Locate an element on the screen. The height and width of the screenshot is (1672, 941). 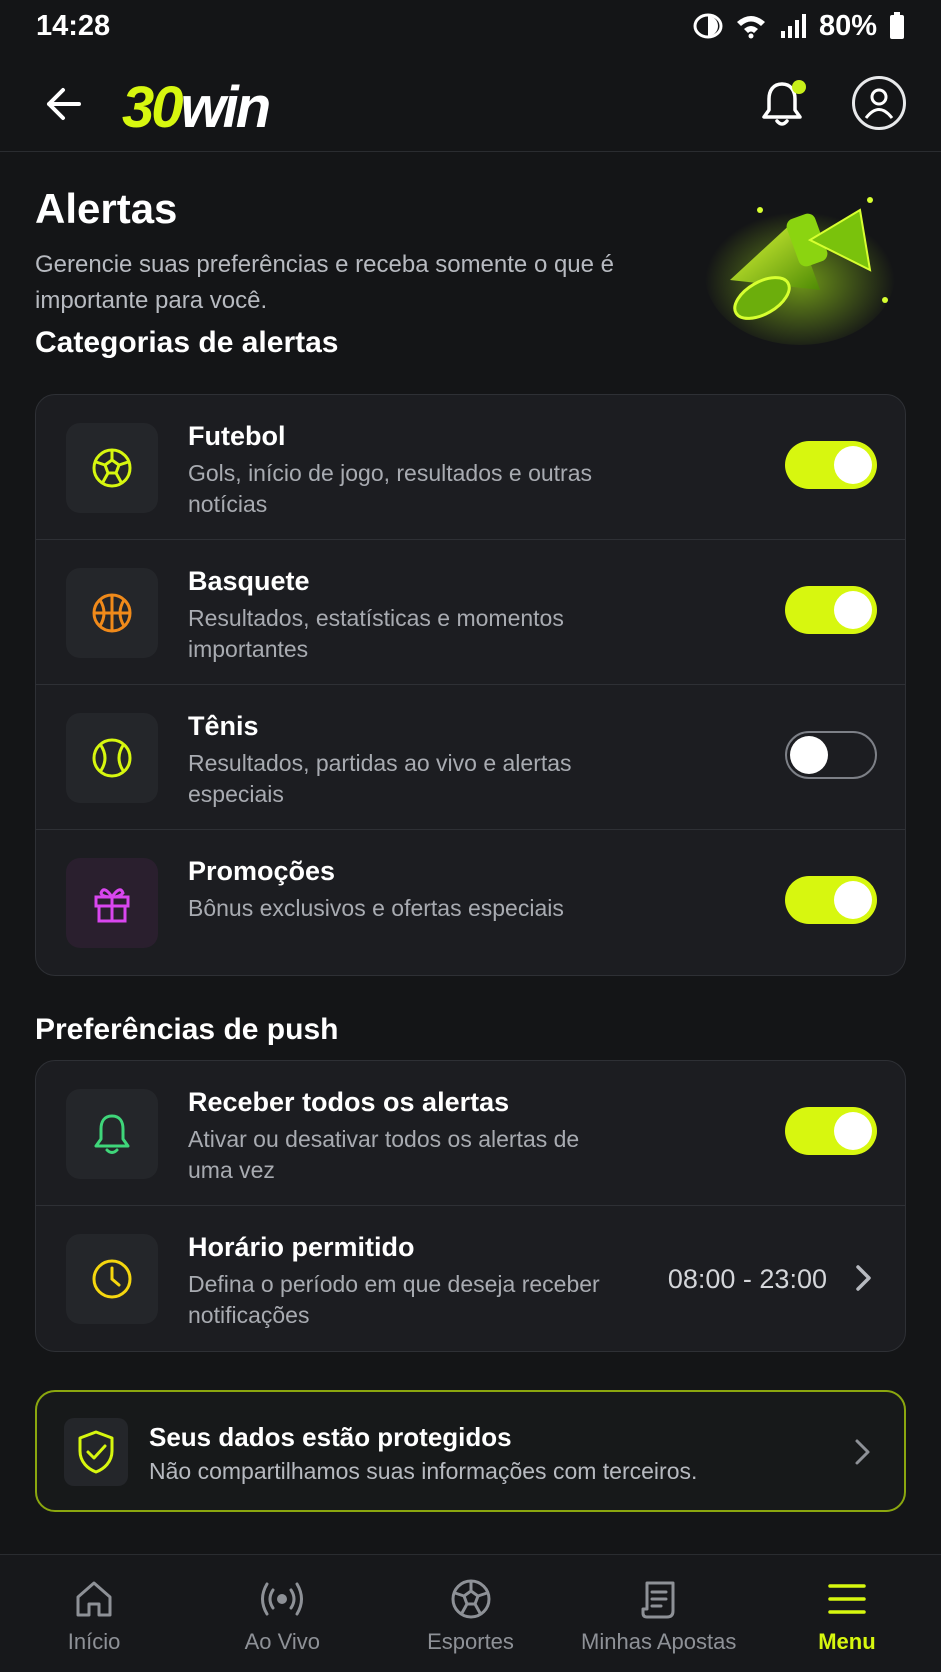
category-title: Tênis is located at coordinates (223, 726).